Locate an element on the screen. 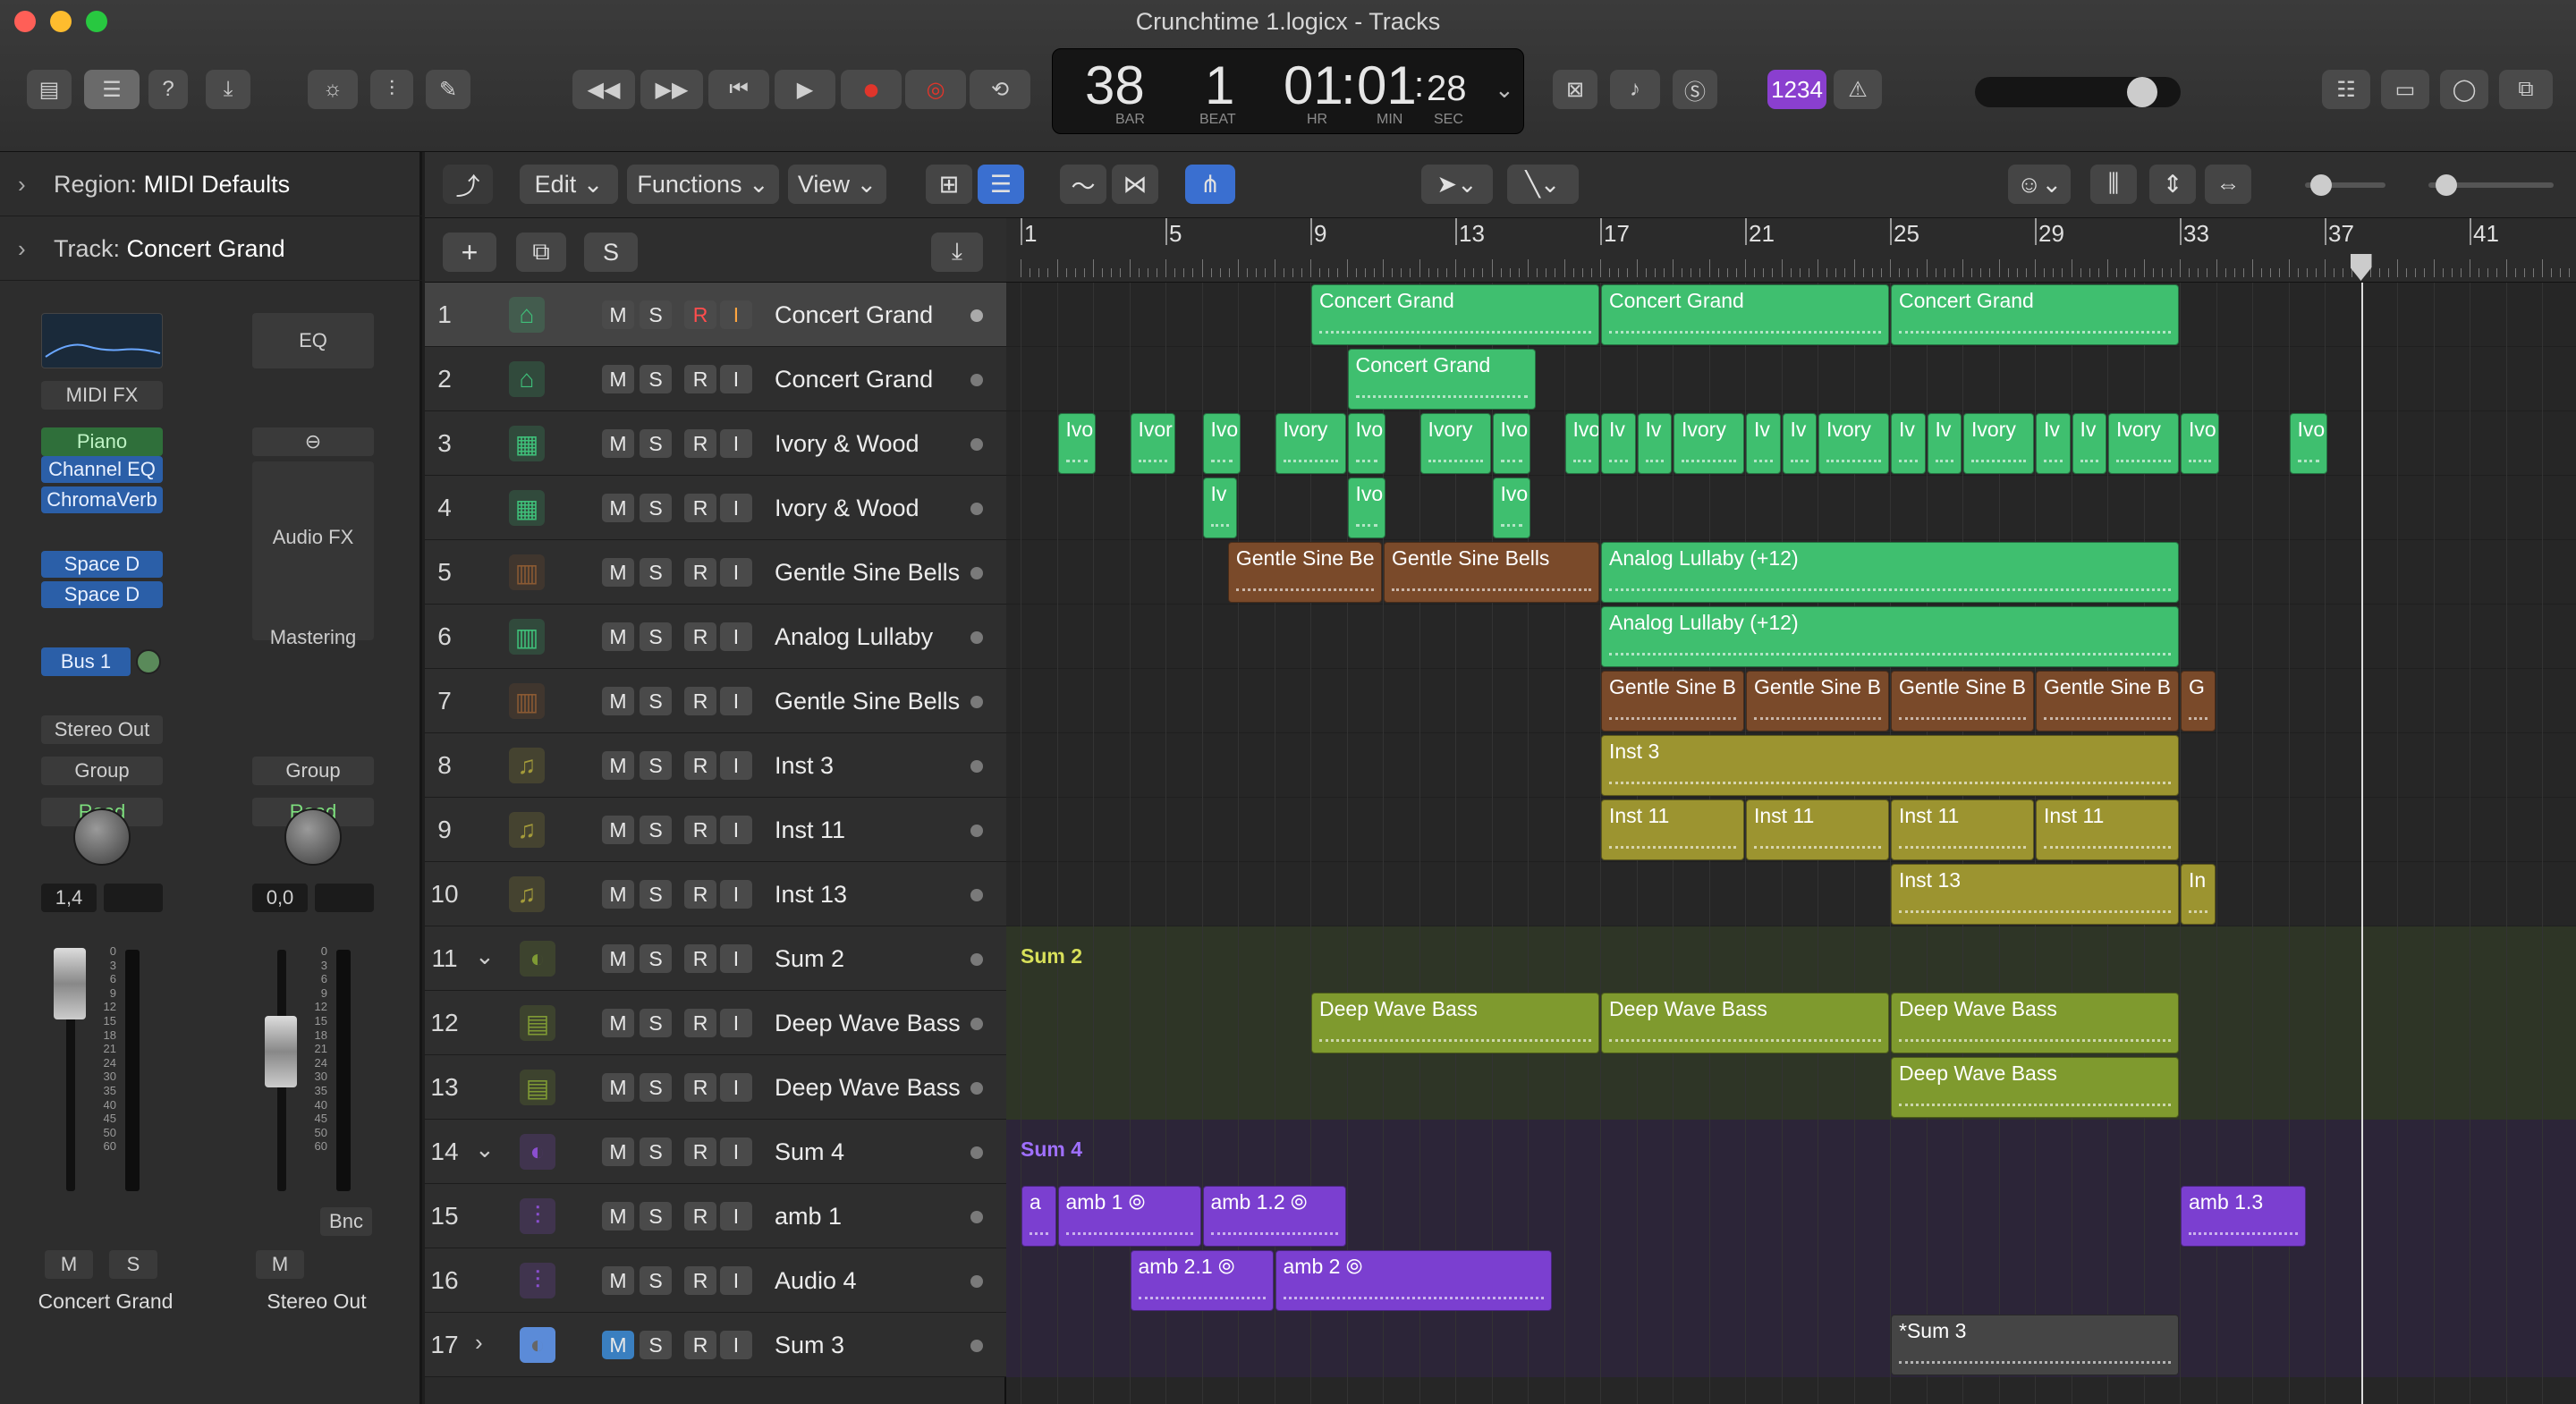 Image resolution: width=2576 pixels, height=1404 pixels. track-lane is located at coordinates (1791, 508).